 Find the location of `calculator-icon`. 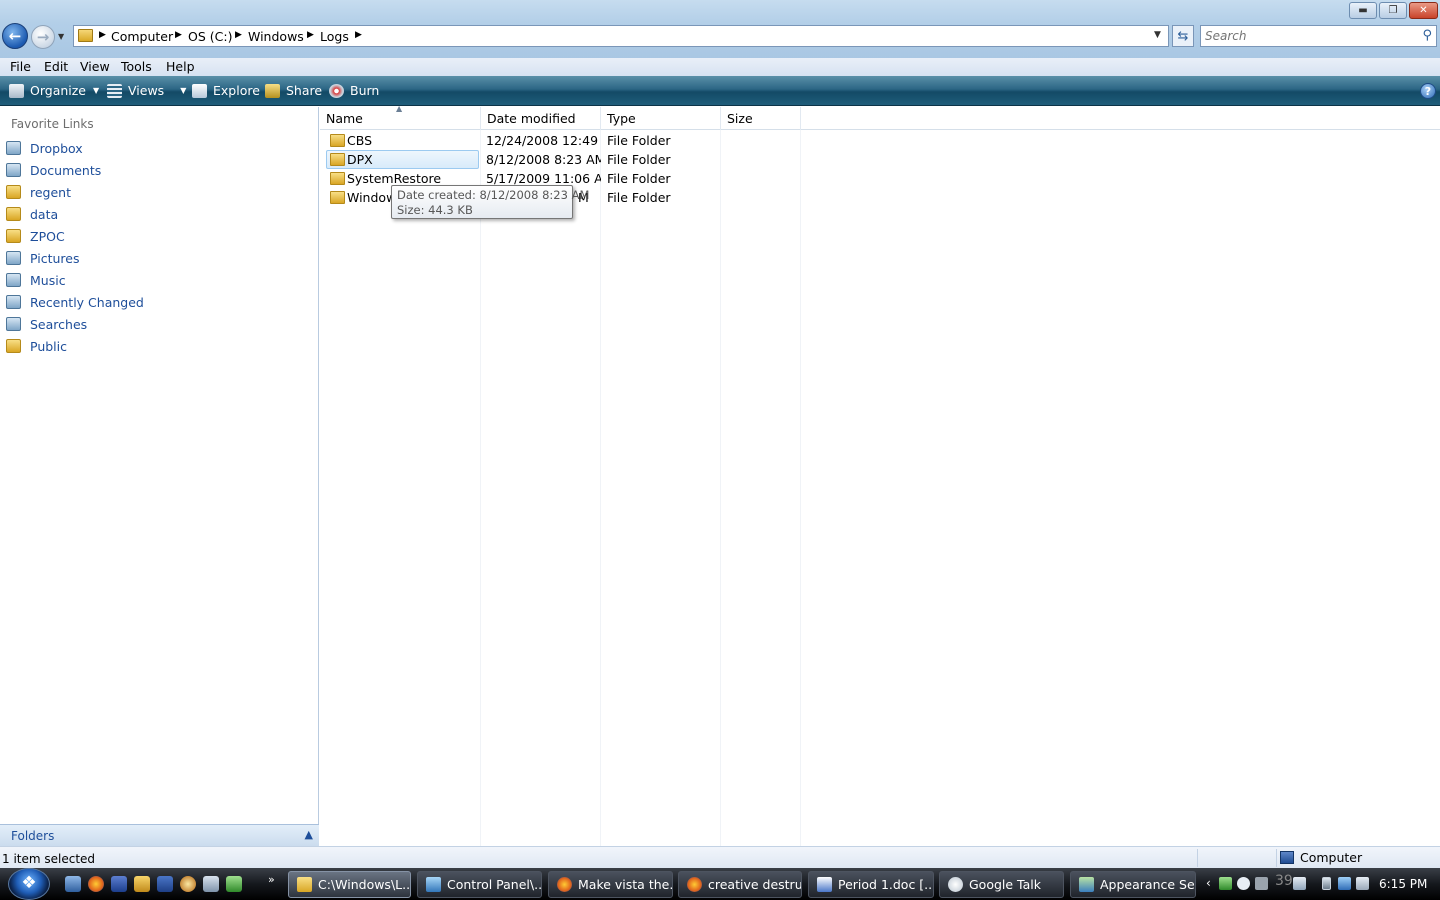

calculator-icon is located at coordinates (211, 884).